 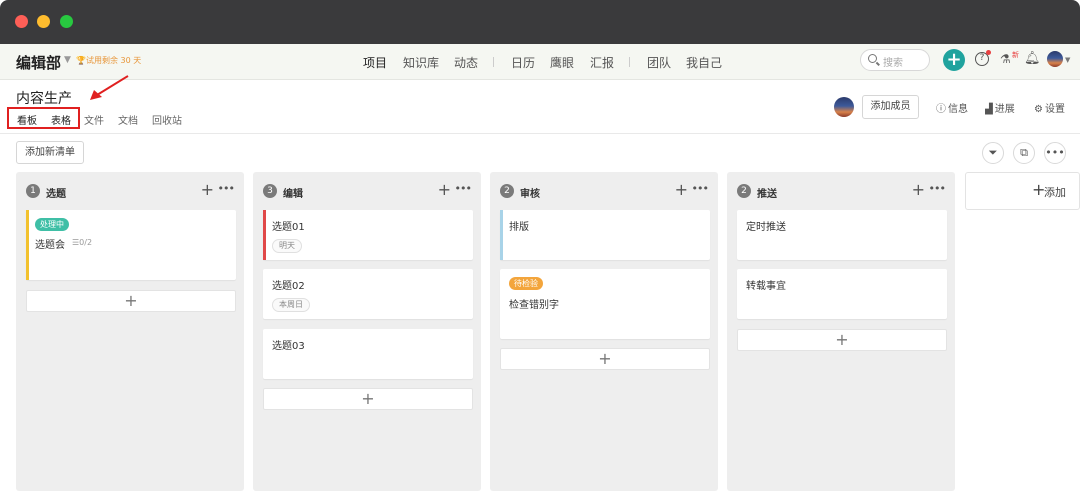 I want to click on nav-activity: 动态, so click(x=466, y=62).